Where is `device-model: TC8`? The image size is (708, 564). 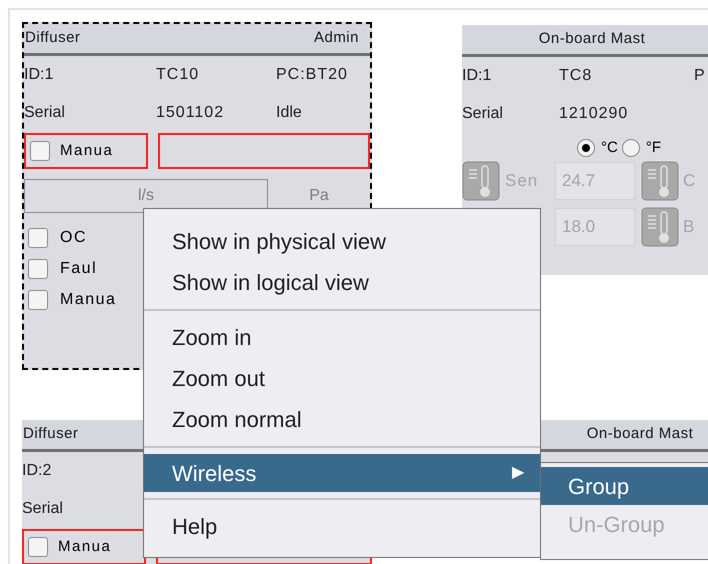
device-model: TC8 is located at coordinates (576, 76).